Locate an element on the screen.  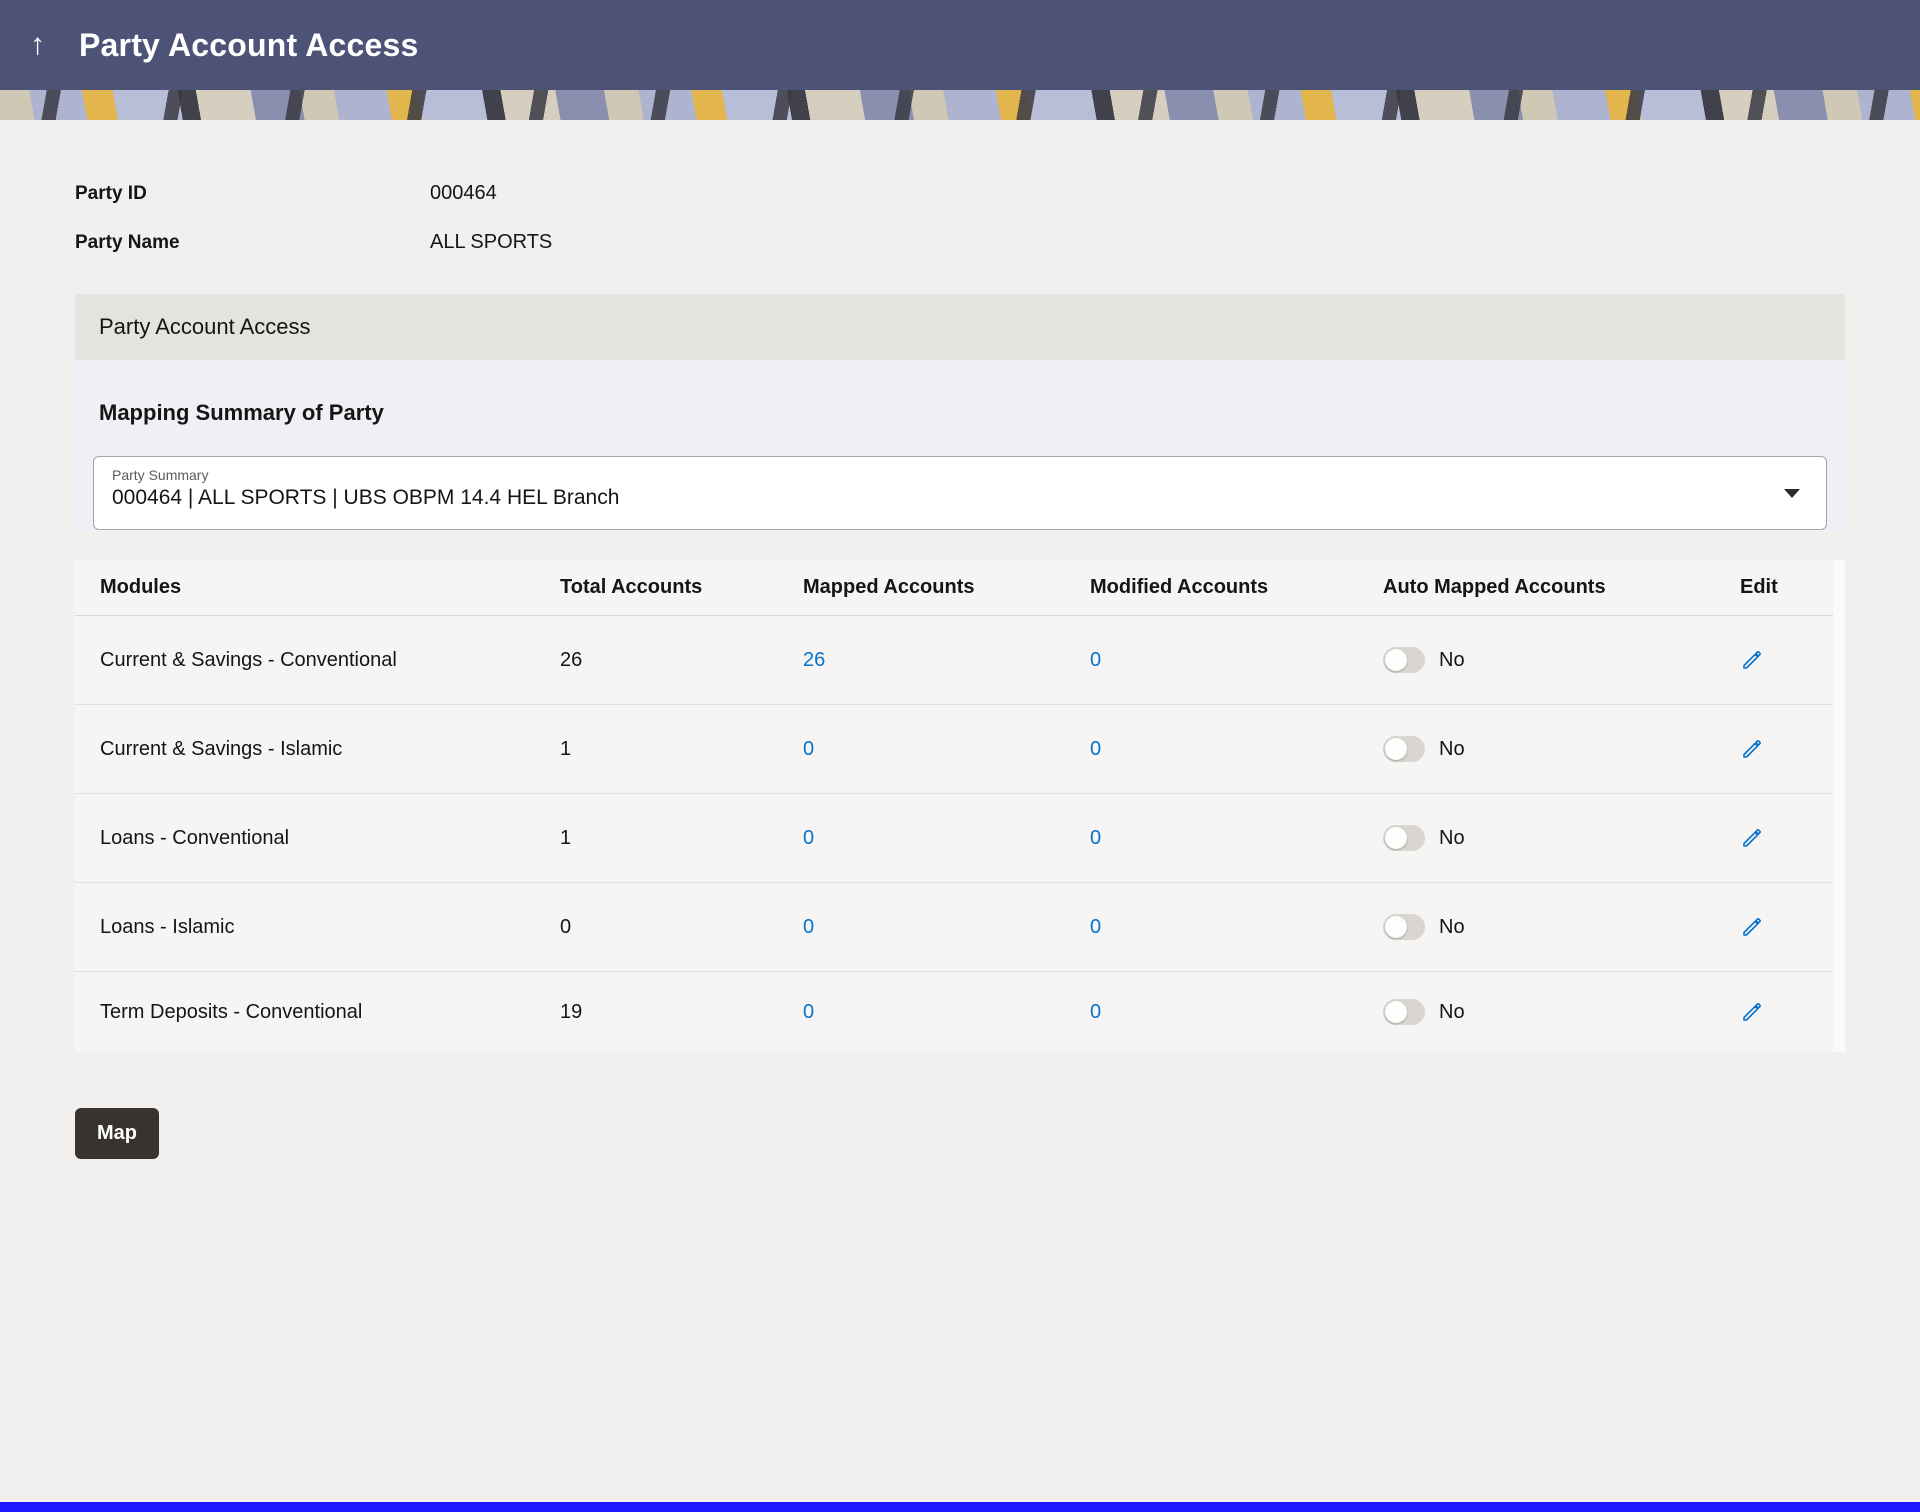
total-accounts-value: 0 is located at coordinates (566, 926).